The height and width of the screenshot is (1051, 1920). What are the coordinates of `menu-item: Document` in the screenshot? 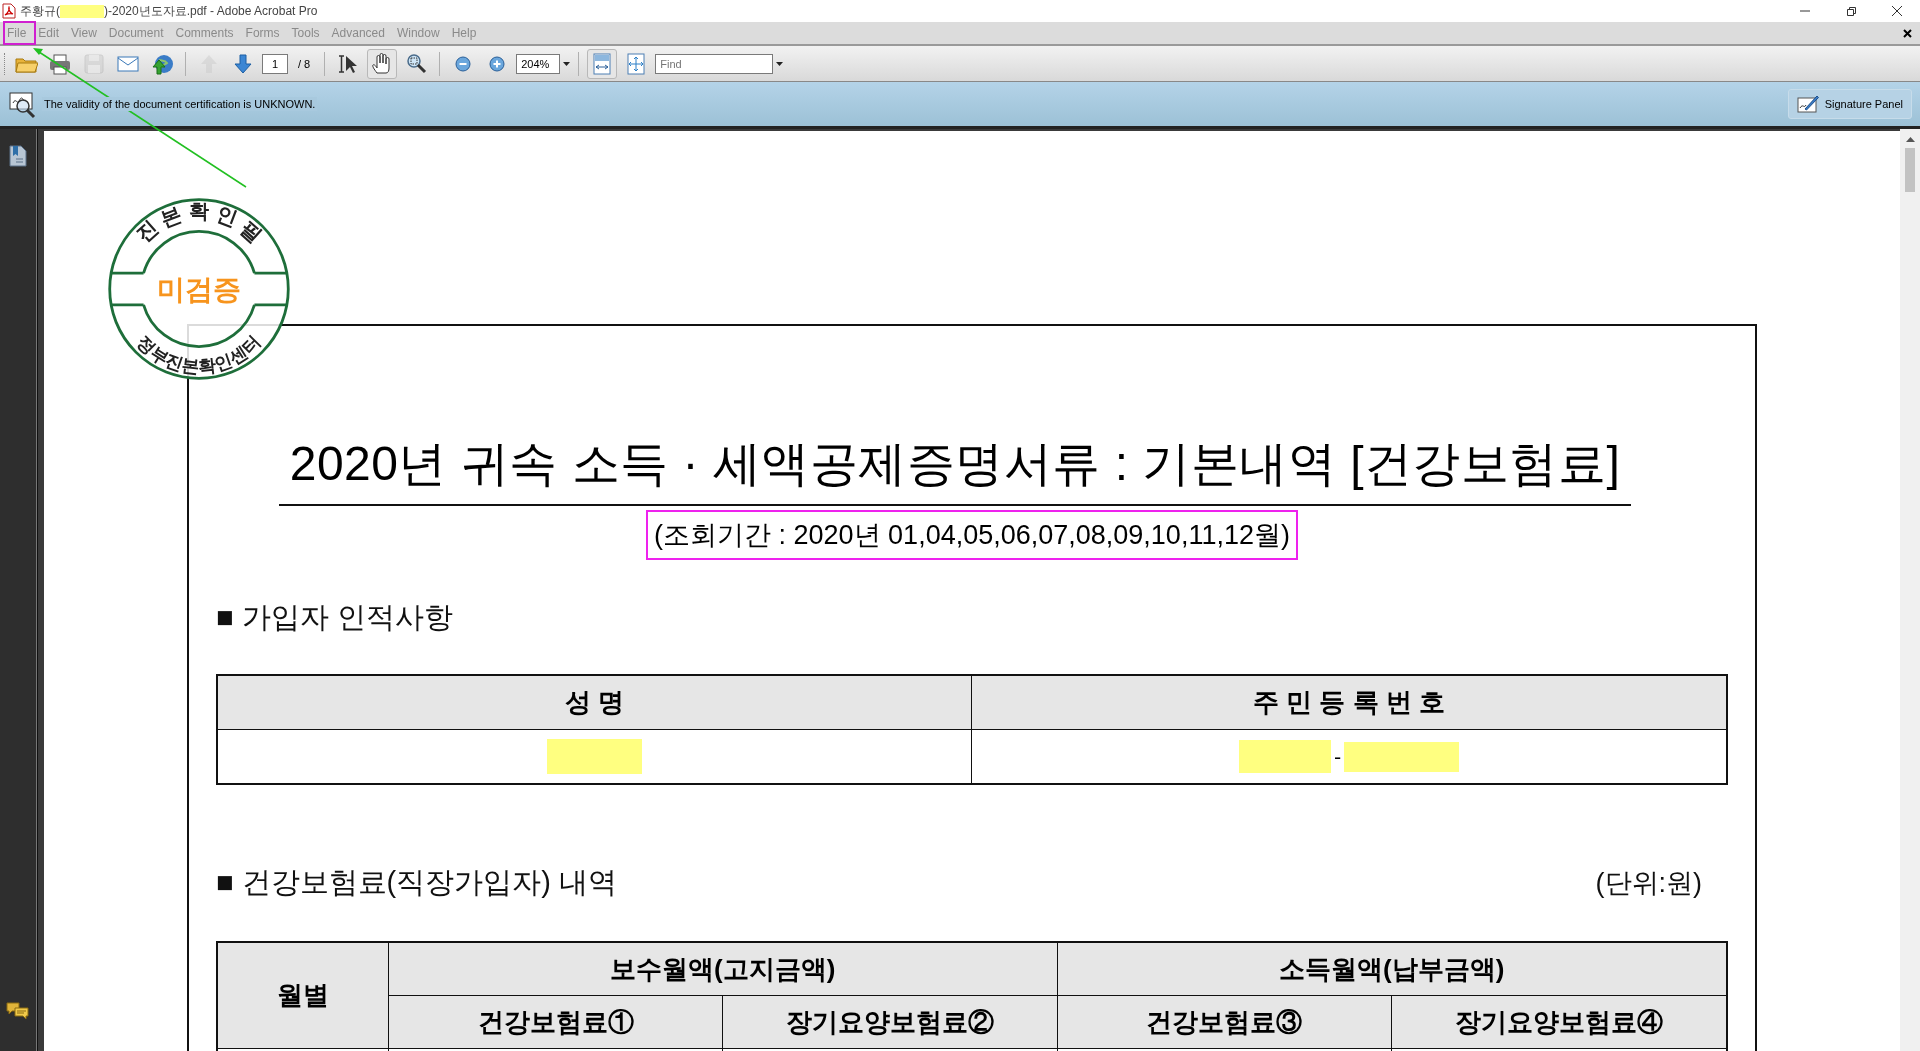 It's located at (135, 33).